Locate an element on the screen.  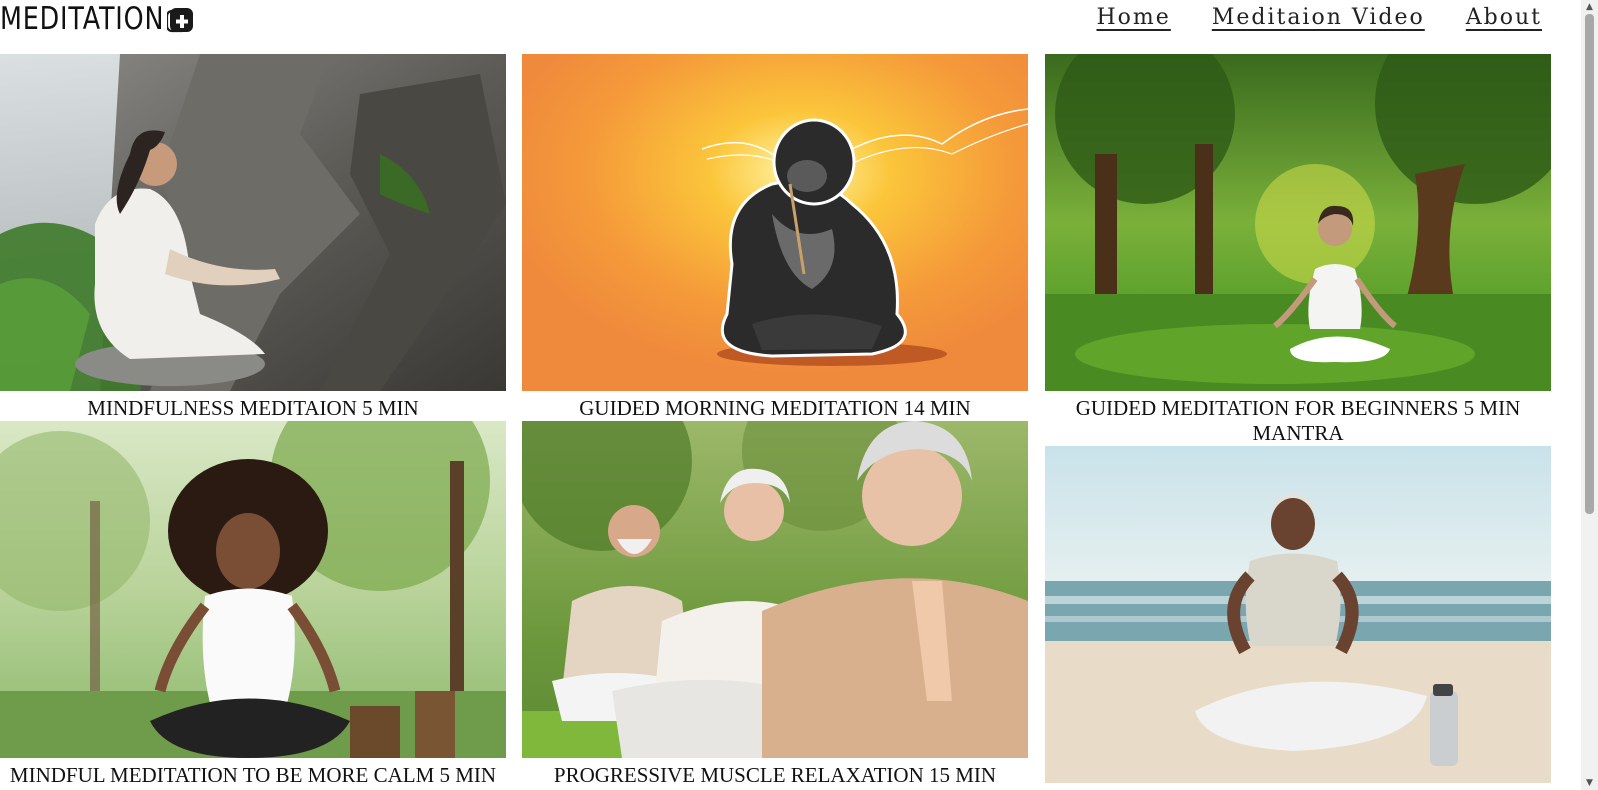
video-card is located at coordinates (1298, 617).